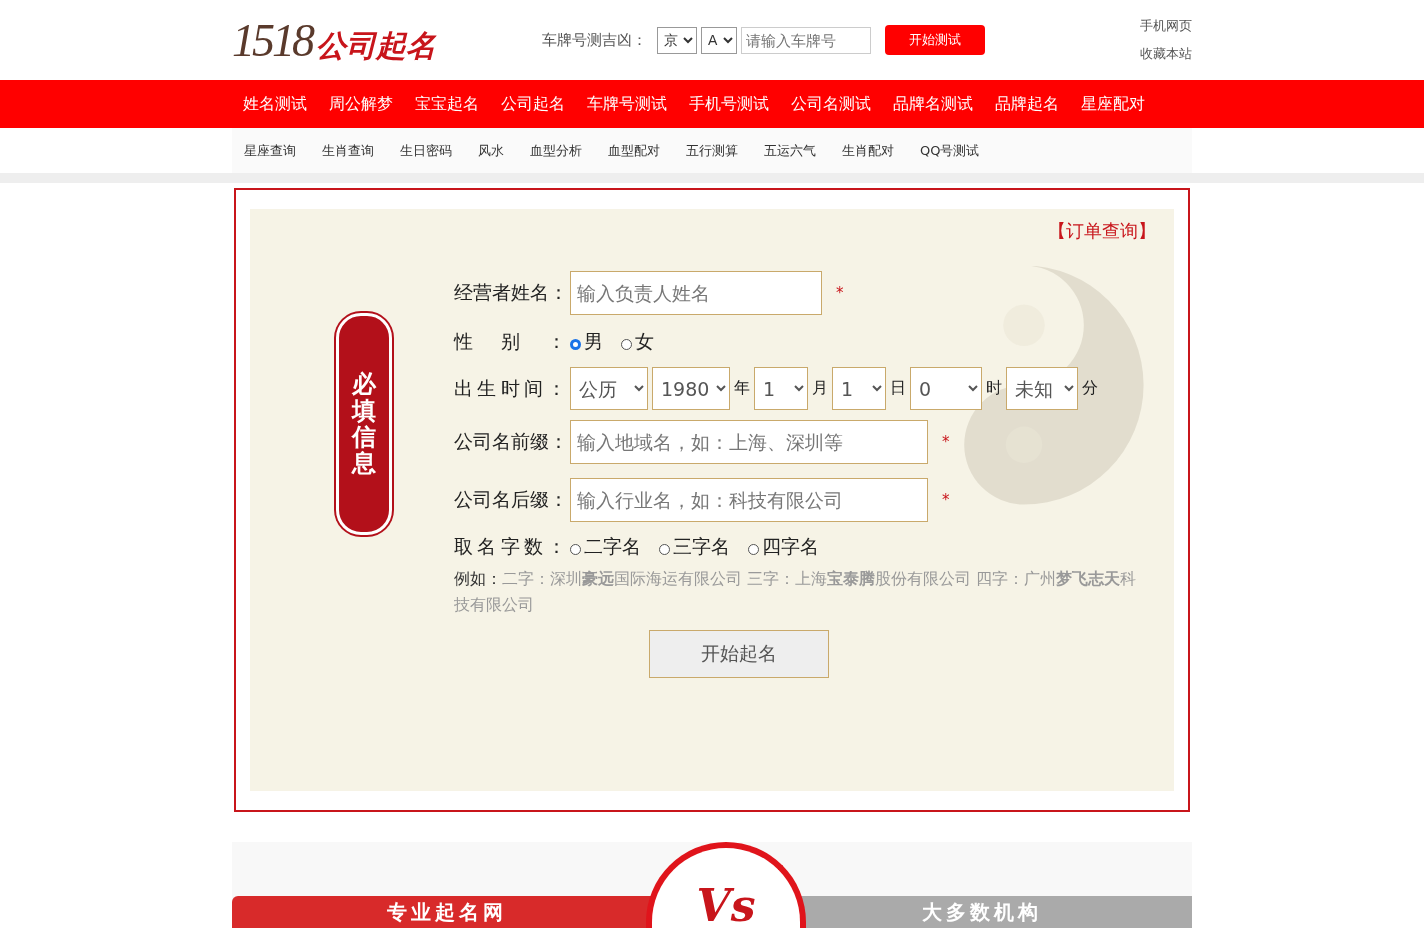 This screenshot has width=1424, height=933. What do you see at coordinates (749, 442) in the screenshot?
I see `prefix-field: 输入地域名，如：上海、深圳等` at bounding box center [749, 442].